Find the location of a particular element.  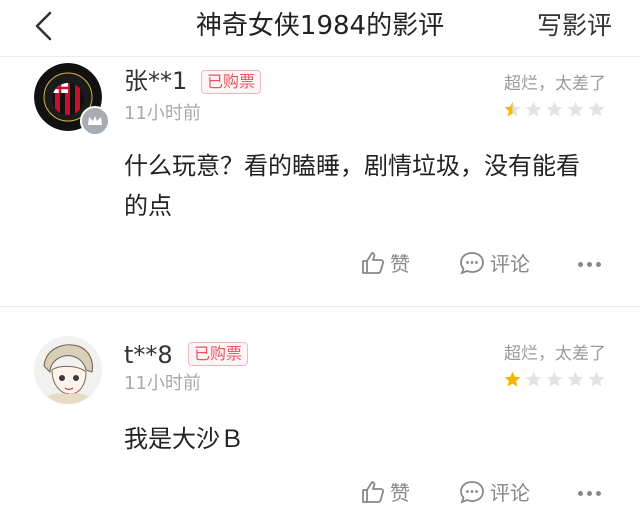

anime-avatar is located at coordinates (68, 370).